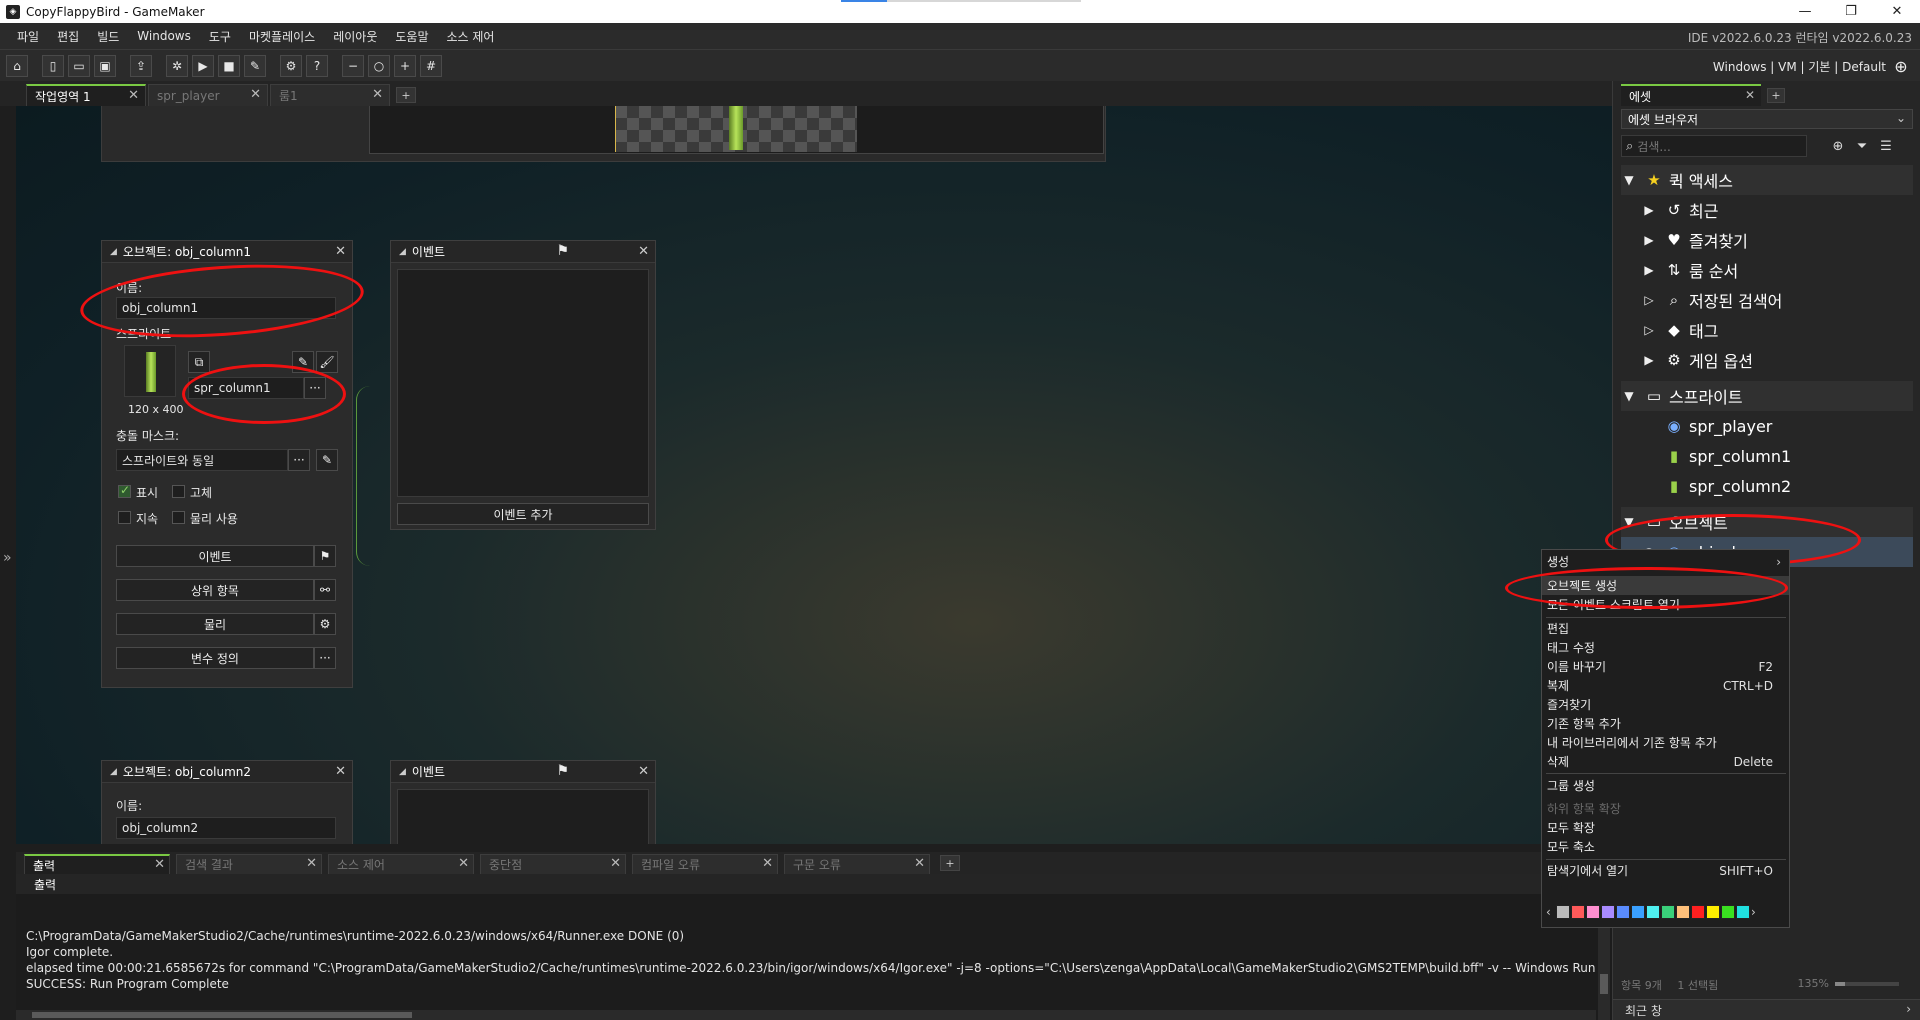 Image resolution: width=1920 pixels, height=1020 pixels. I want to click on add-asset-icon: ⊕, so click(1838, 146).